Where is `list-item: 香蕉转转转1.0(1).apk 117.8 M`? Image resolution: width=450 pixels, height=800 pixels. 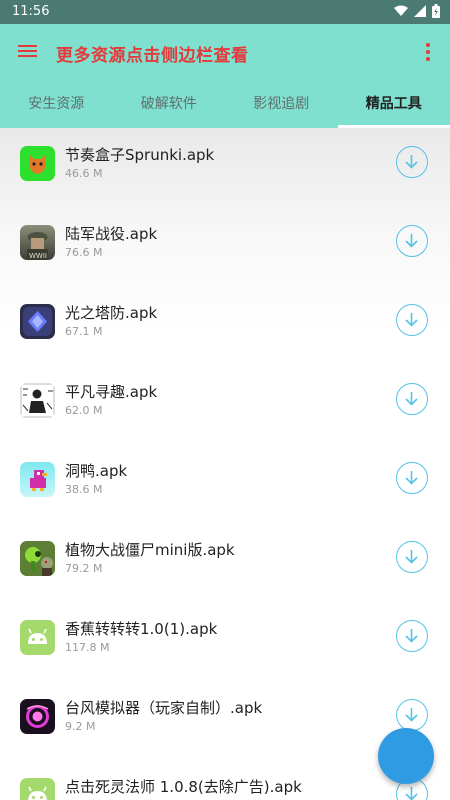
list-item: 香蕉转转转1.0(1).apk 117.8 M is located at coordinates (225, 641).